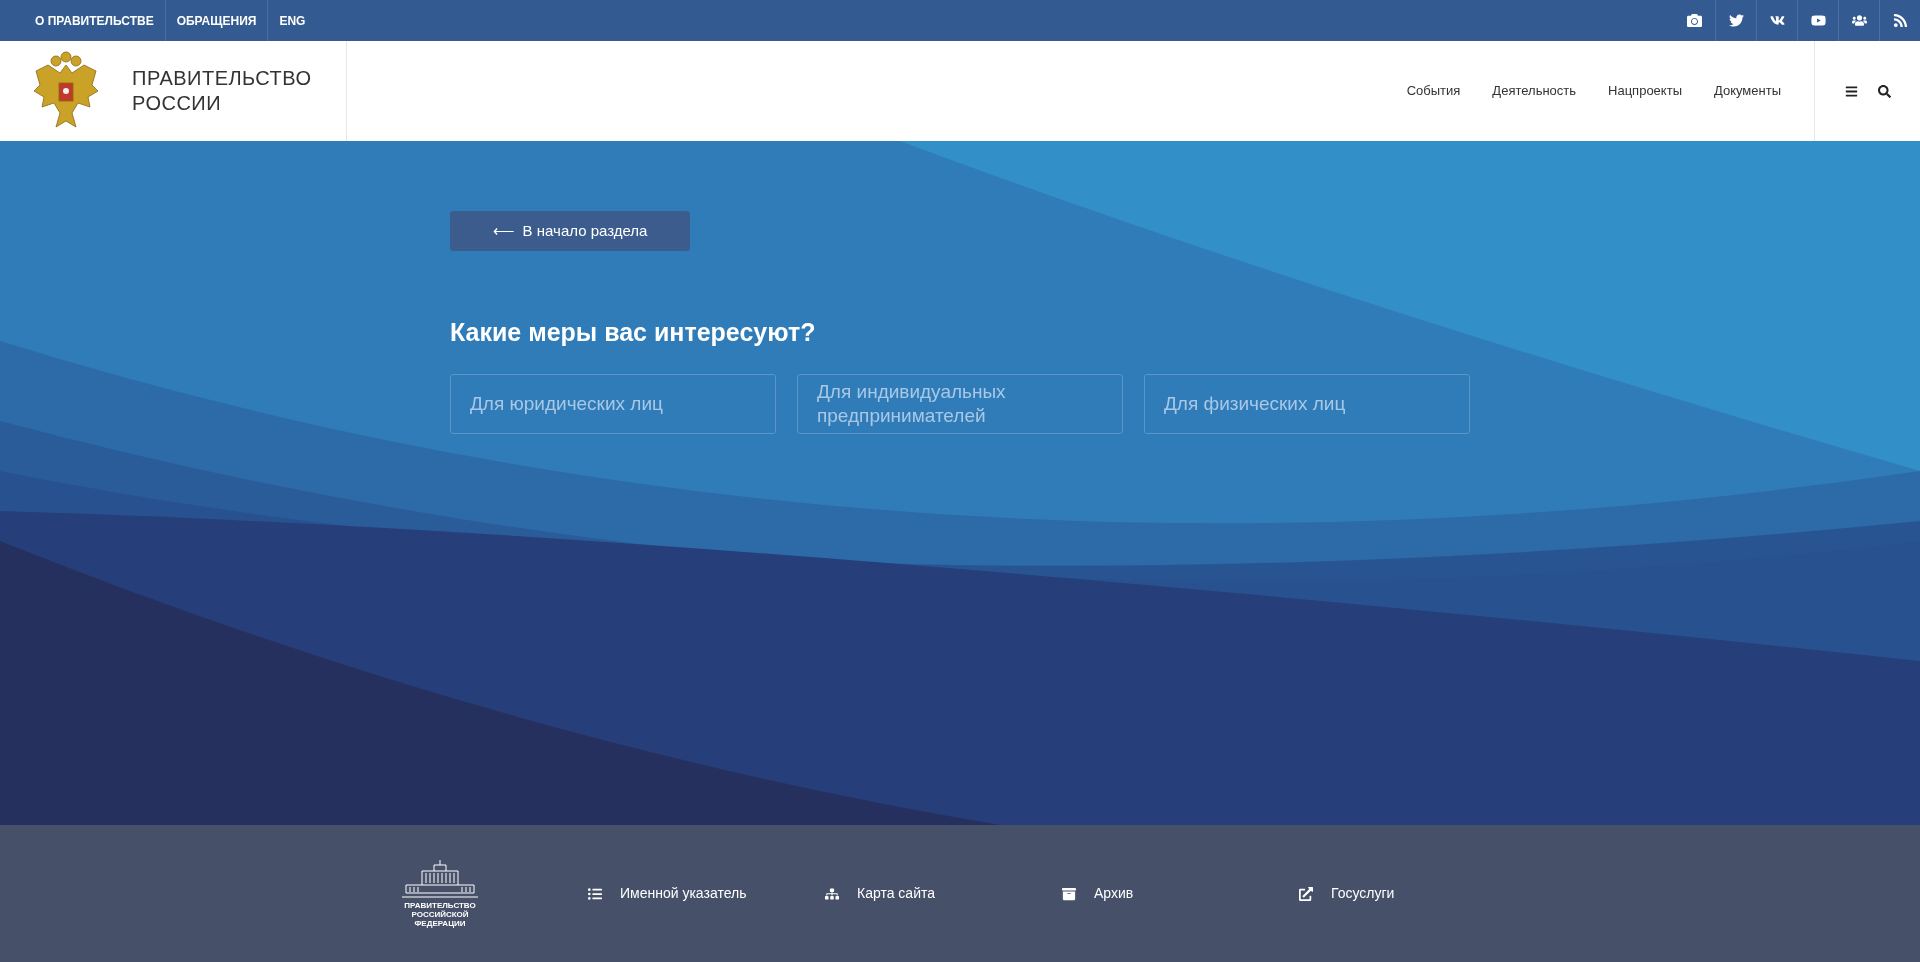  I want to click on section-heading: Какие меры вас интересуют?, so click(633, 332).